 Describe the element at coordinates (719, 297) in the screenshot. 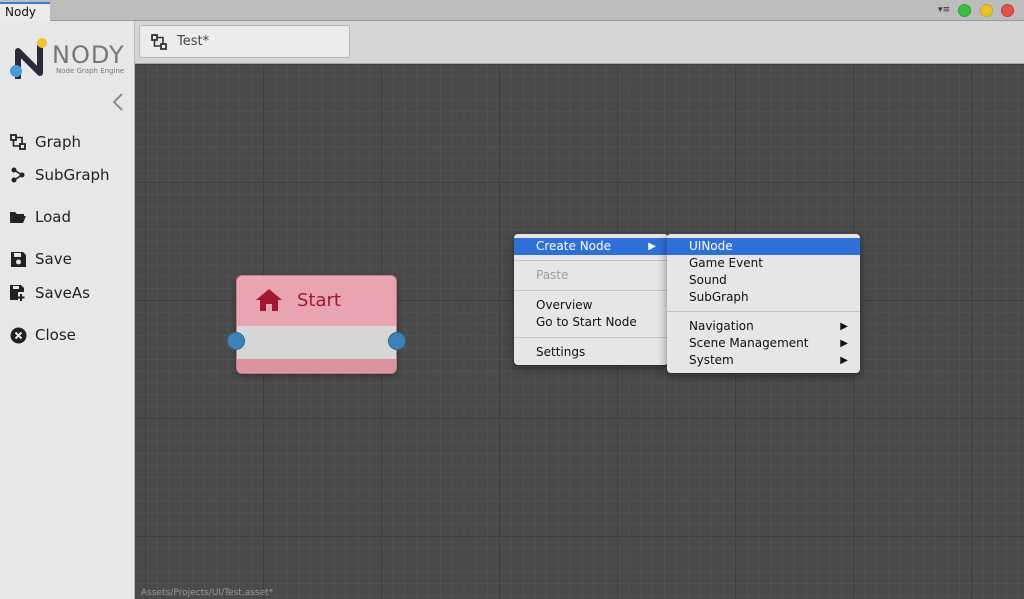

I see `menu-item-label: SubGraph` at that location.